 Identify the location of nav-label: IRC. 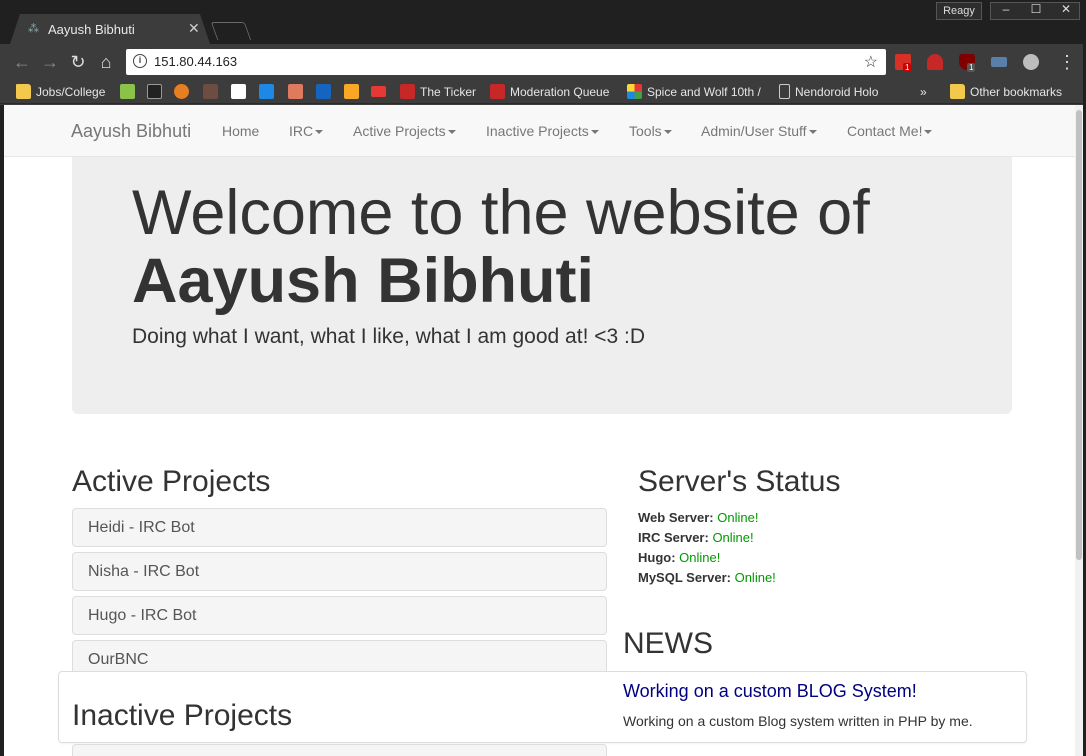
(301, 131).